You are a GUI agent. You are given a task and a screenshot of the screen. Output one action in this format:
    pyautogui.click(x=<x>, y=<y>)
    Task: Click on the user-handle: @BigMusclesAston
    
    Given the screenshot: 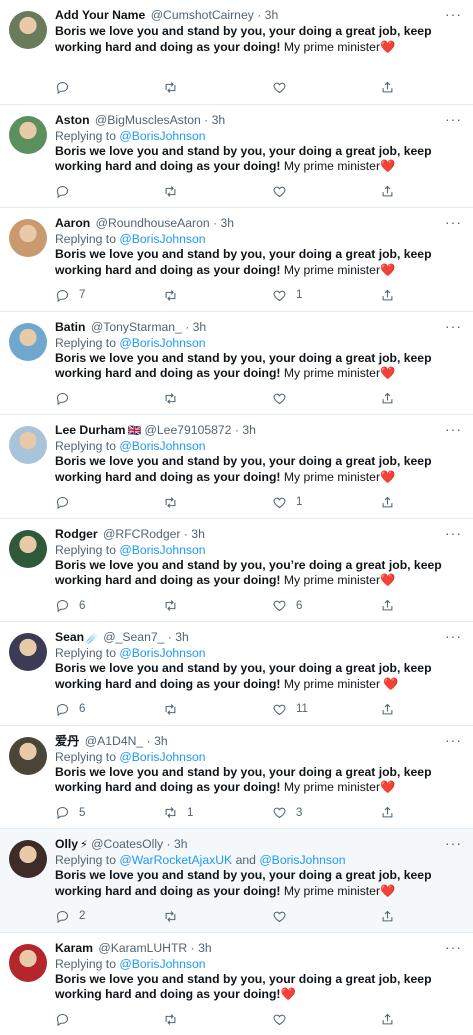 What is the action you would take?
    pyautogui.click(x=148, y=120)
    